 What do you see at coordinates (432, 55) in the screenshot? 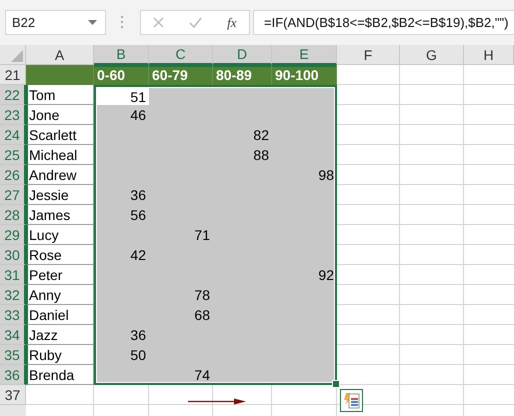
I see `column-header: G` at bounding box center [432, 55].